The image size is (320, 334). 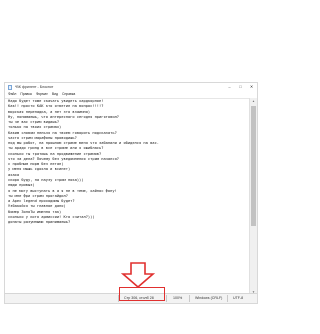 What do you see at coordinates (178, 298) in the screenshot?
I see `zoom-level: 100%` at bounding box center [178, 298].